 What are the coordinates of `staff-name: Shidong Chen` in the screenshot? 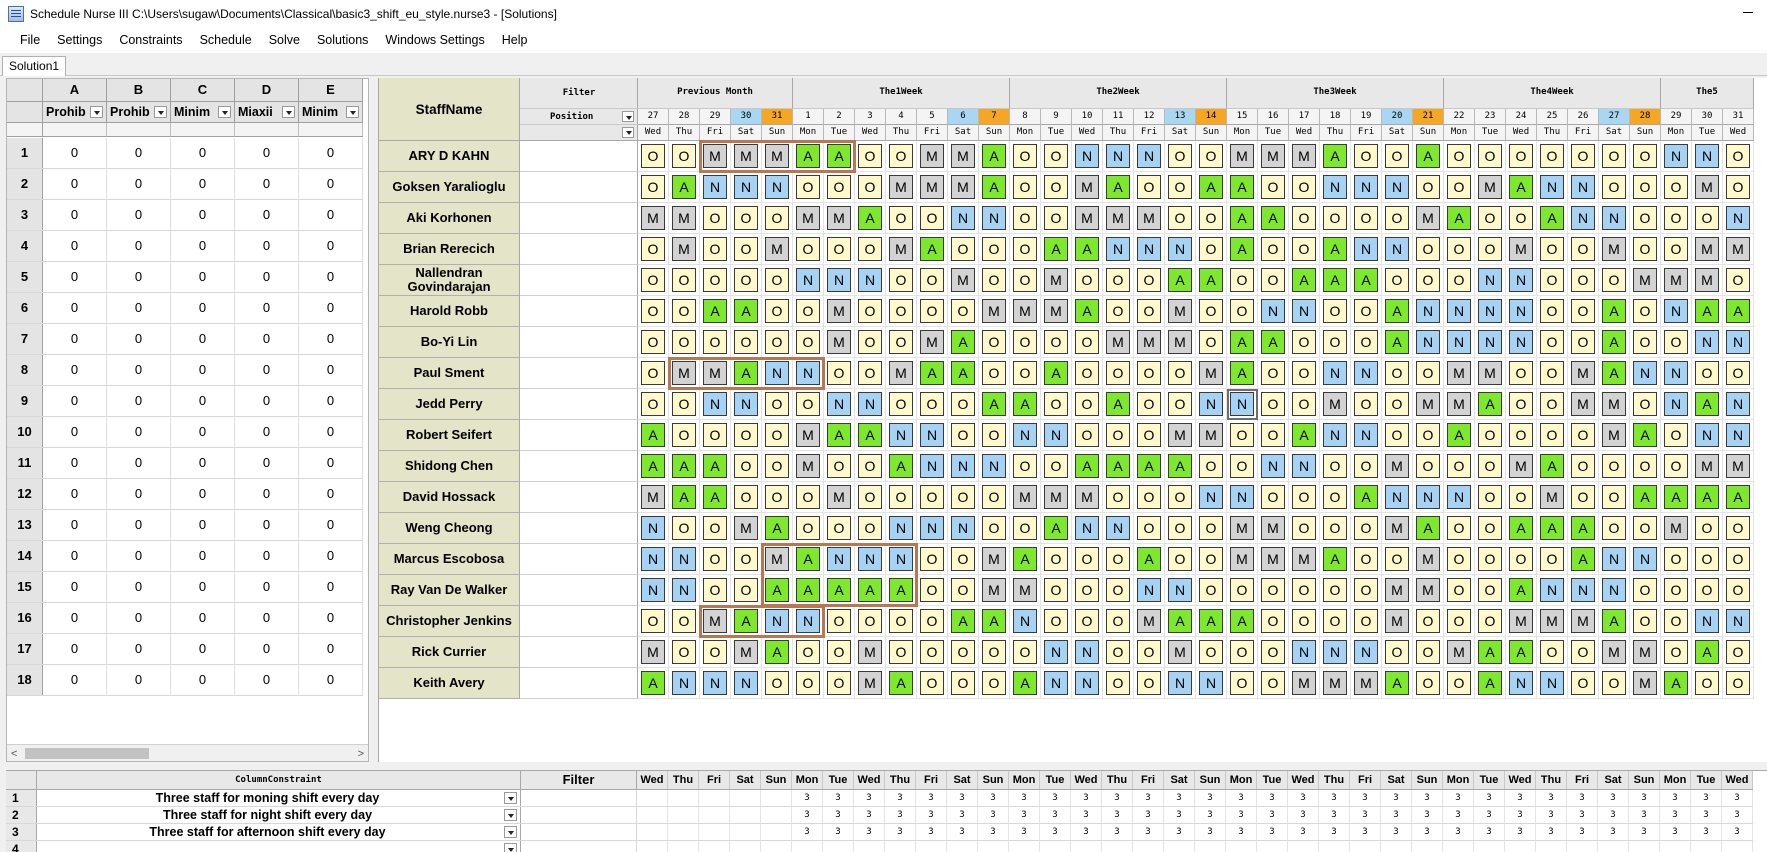 It's located at (449, 466).